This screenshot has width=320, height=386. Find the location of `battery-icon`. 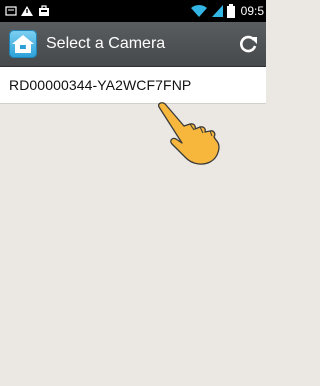

battery-icon is located at coordinates (231, 11).